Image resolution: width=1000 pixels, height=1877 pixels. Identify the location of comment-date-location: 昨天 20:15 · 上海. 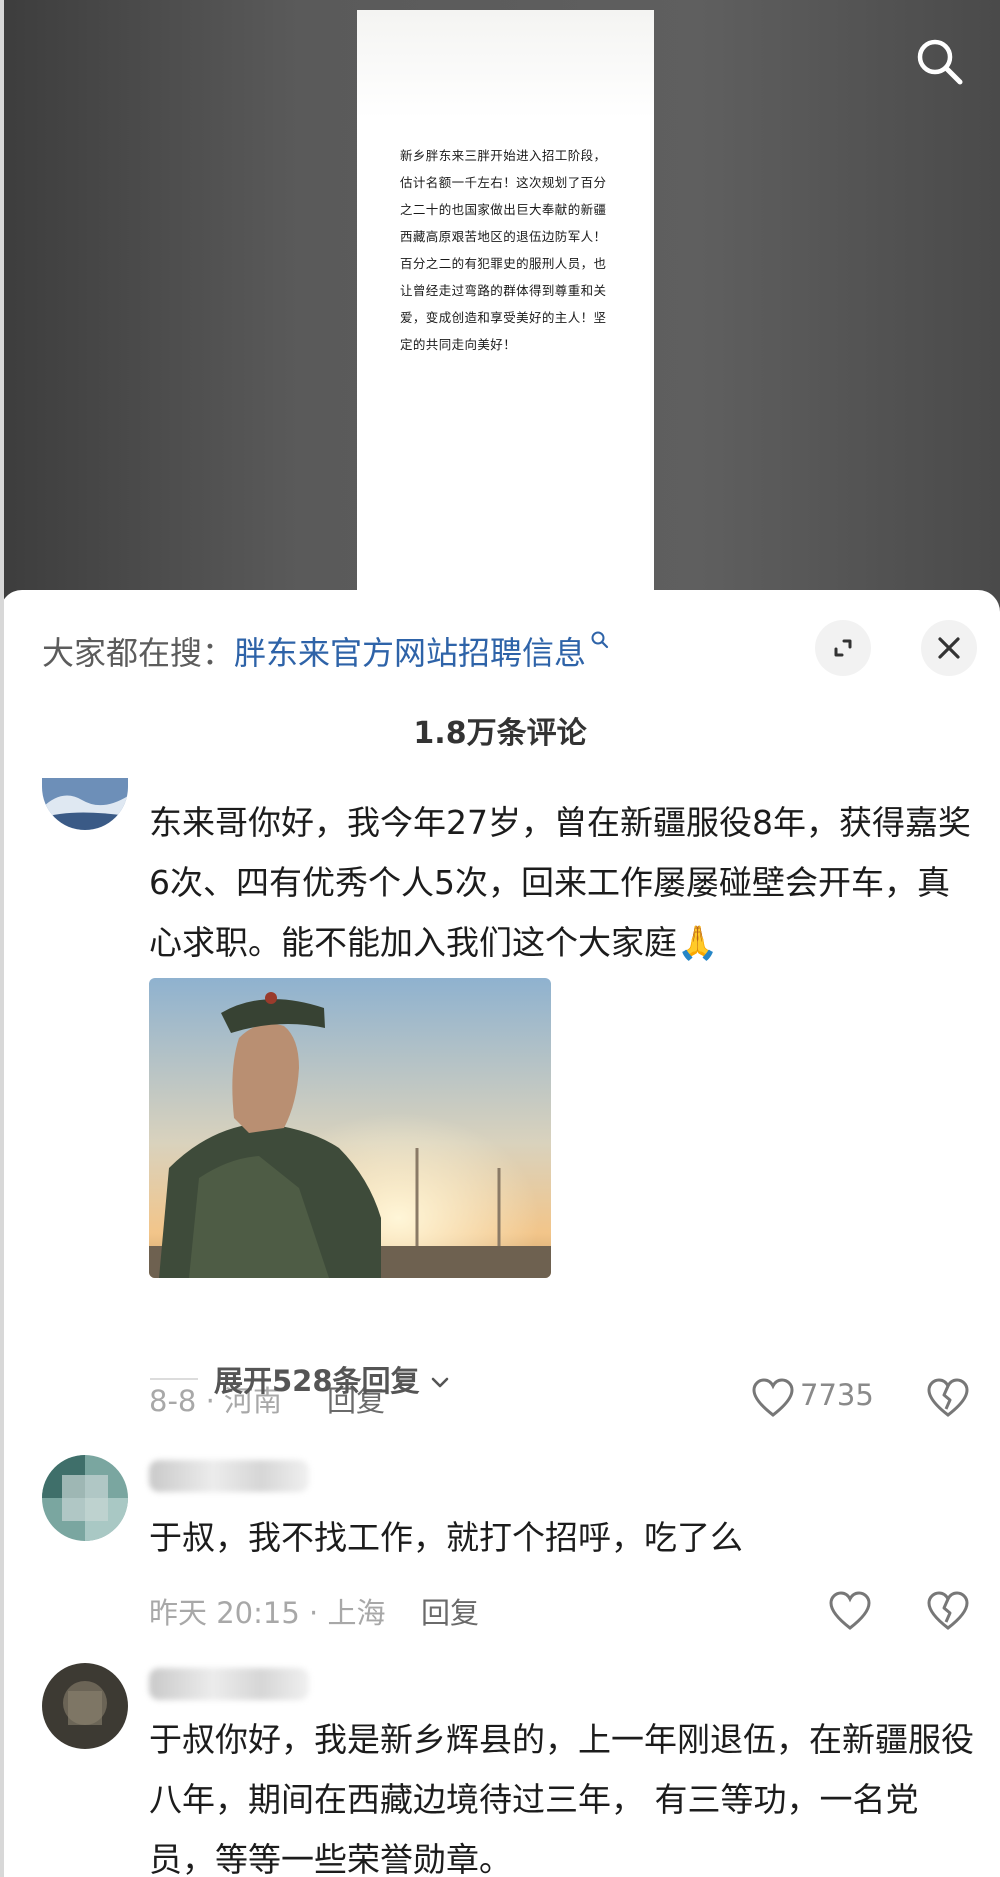
(267, 1613).